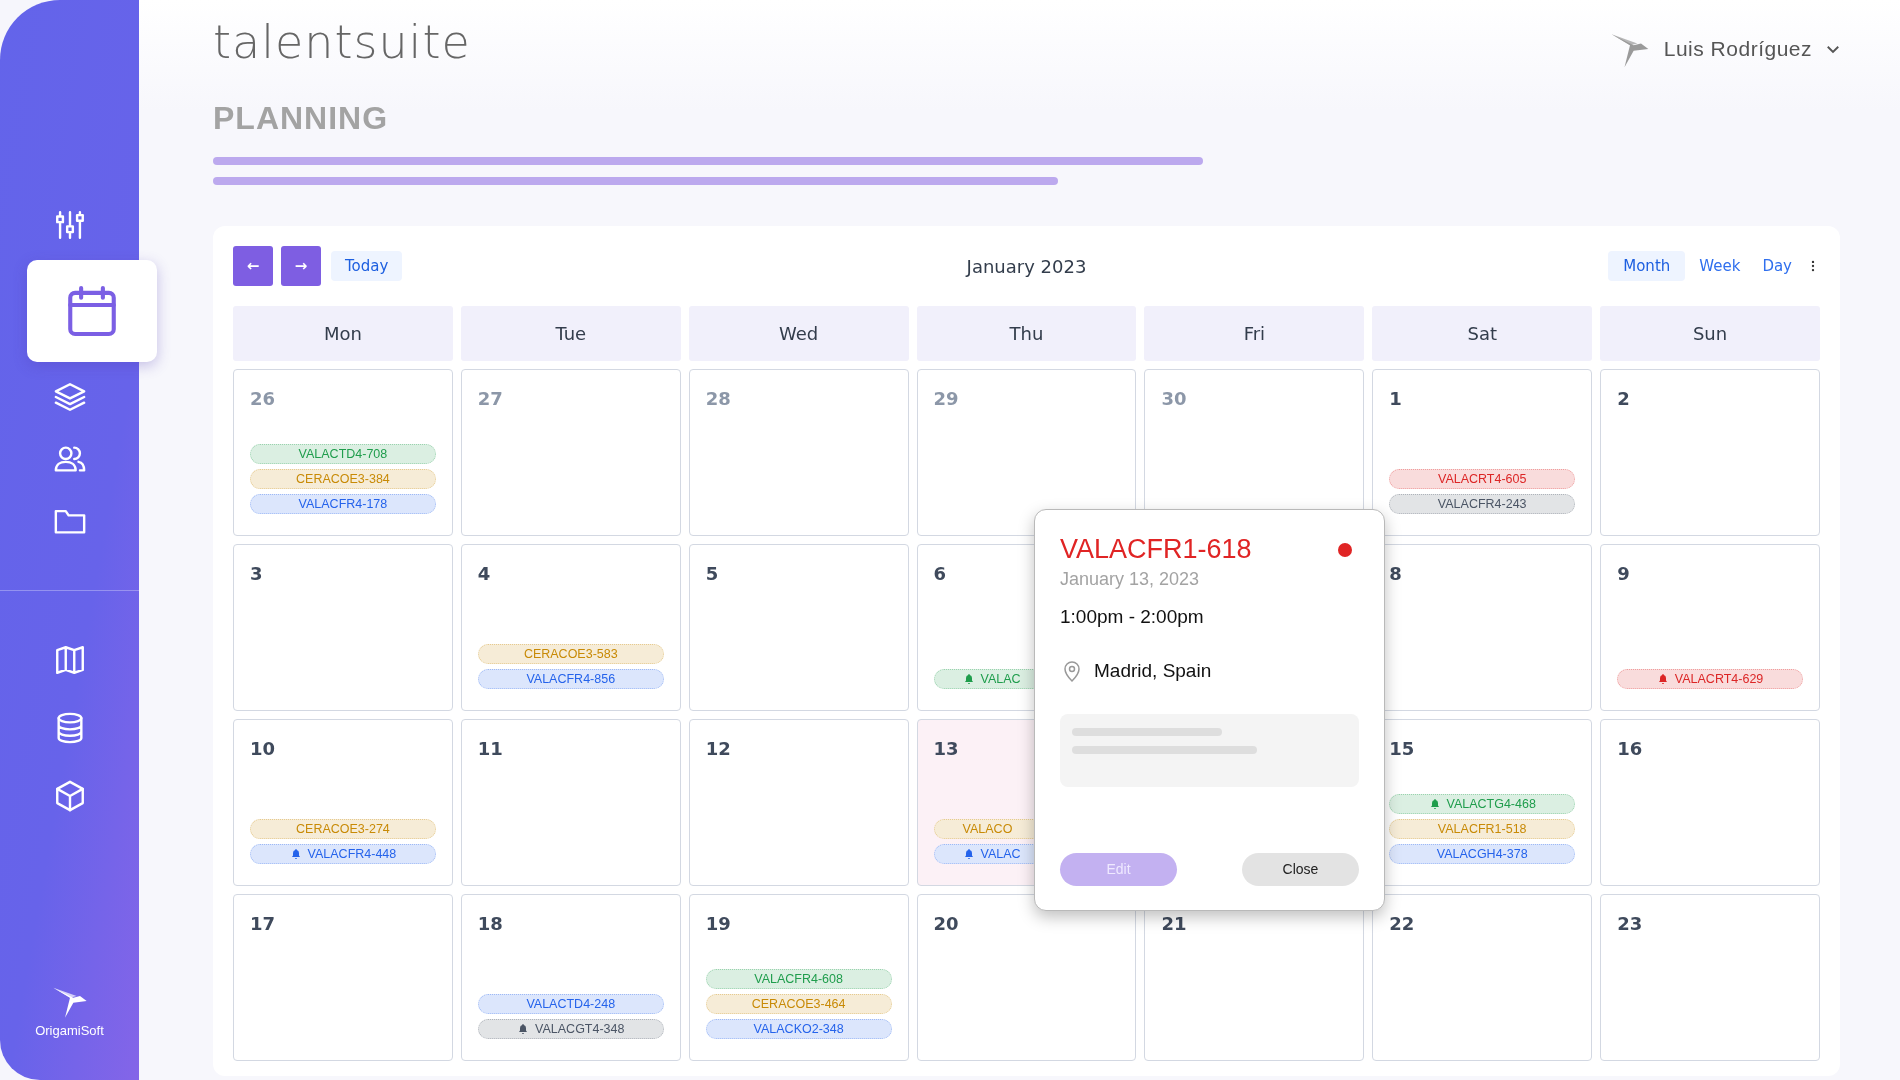  Describe the element at coordinates (570, 802) in the screenshot. I see `day-cell: 11` at that location.